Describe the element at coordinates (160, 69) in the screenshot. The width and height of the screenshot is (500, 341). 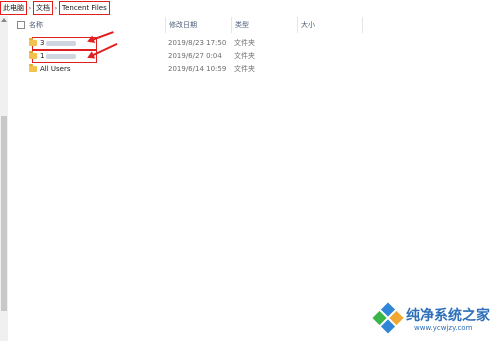
I see `file-row: All Users 2019/6/14 10:59 文件夹` at that location.